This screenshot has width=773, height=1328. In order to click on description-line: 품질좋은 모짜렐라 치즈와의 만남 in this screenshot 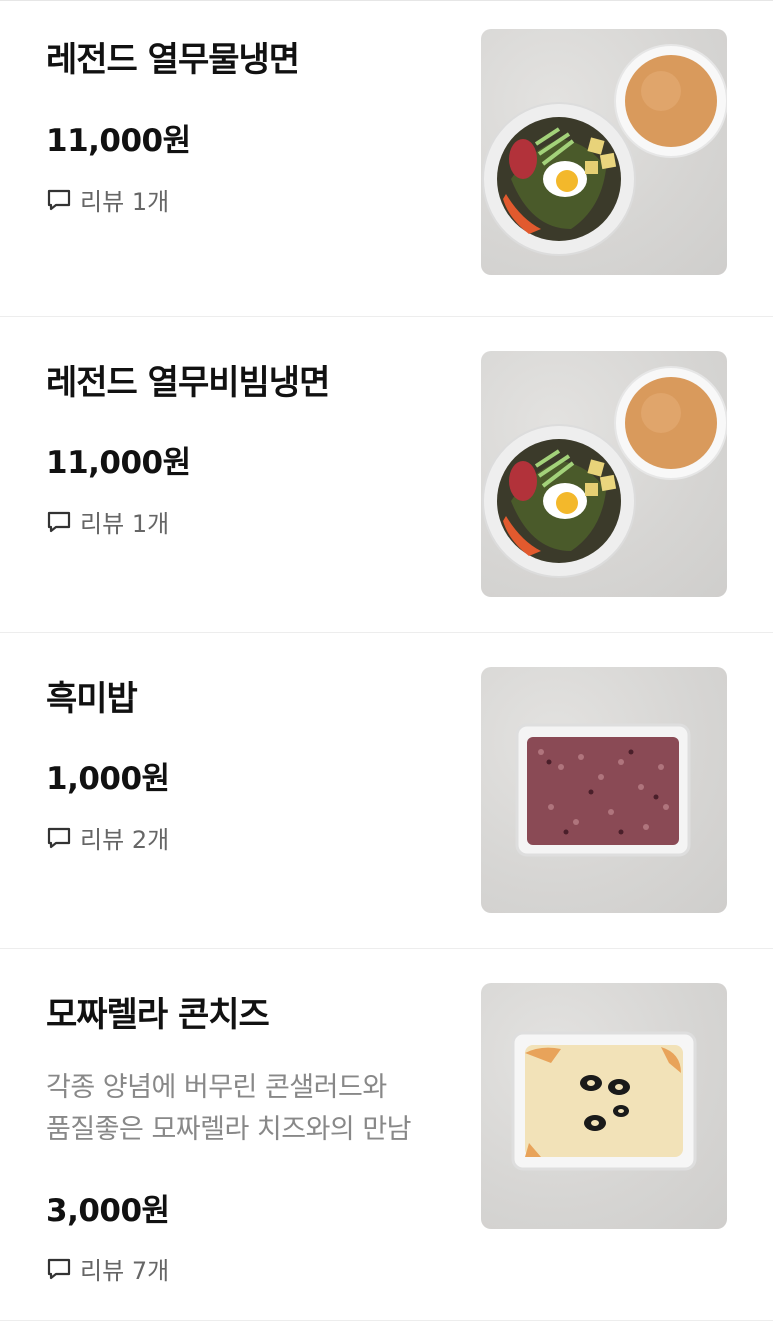, I will do `click(229, 1129)`.